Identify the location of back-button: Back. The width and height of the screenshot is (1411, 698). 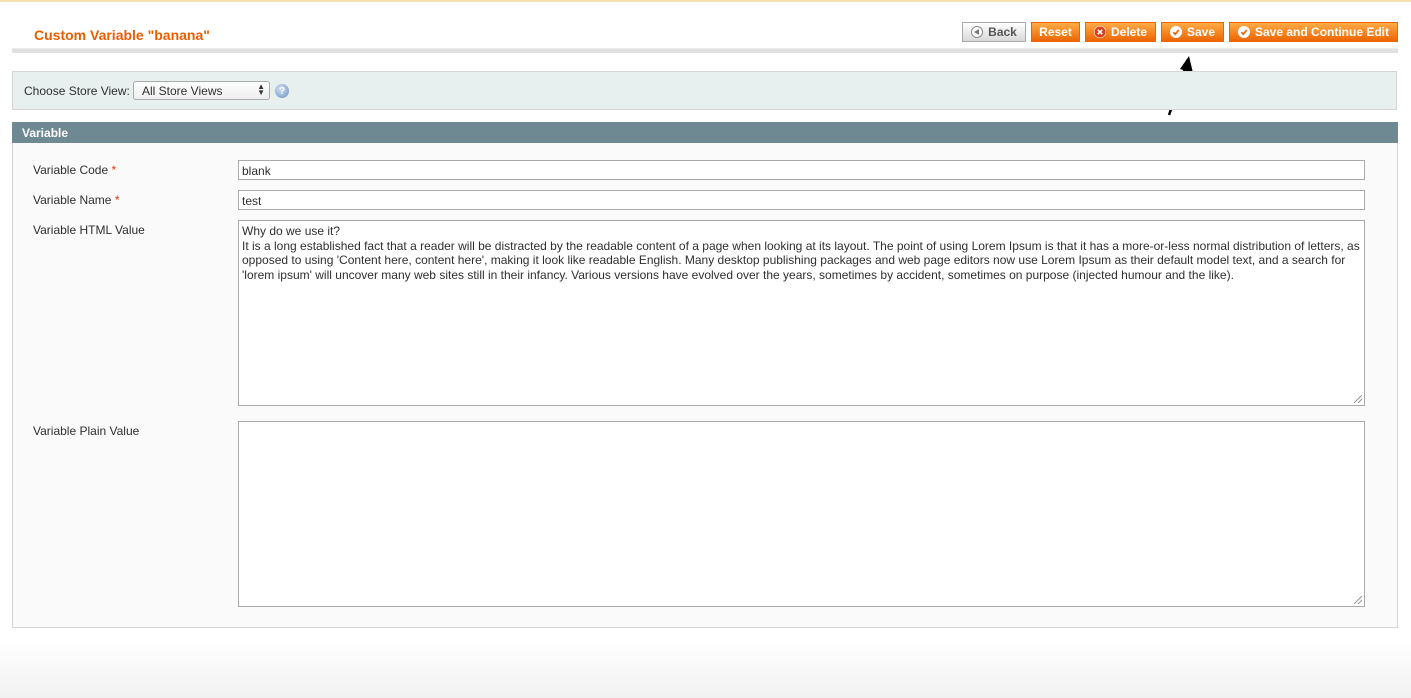
(994, 32).